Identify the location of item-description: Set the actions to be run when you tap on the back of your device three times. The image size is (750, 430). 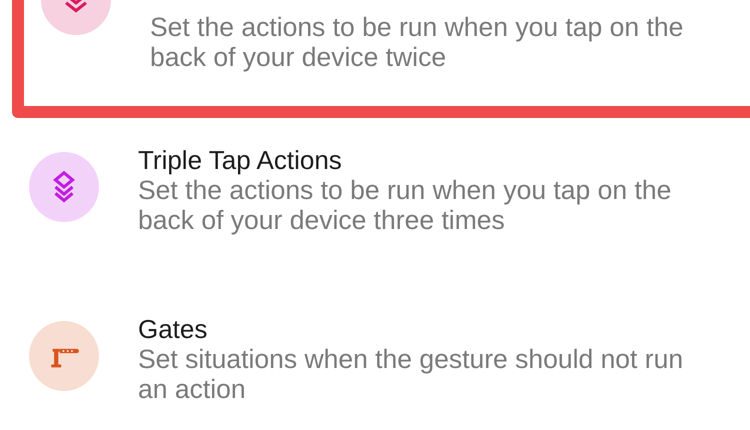
(405, 205).